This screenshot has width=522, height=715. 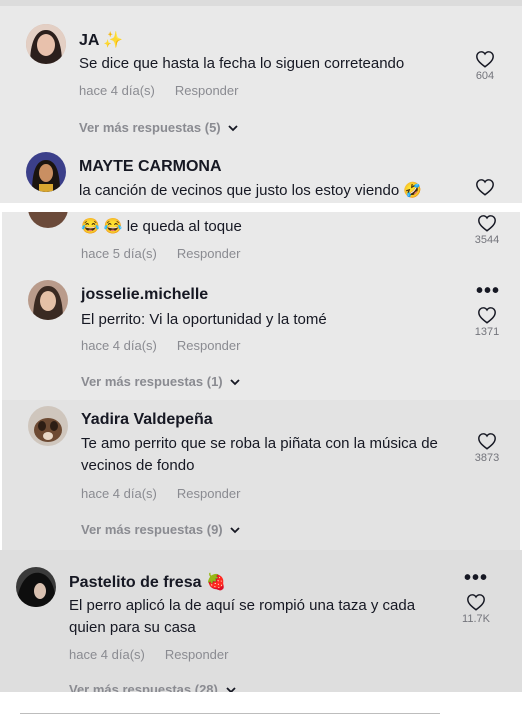 What do you see at coordinates (485, 76) in the screenshot?
I see `like-count: 604` at bounding box center [485, 76].